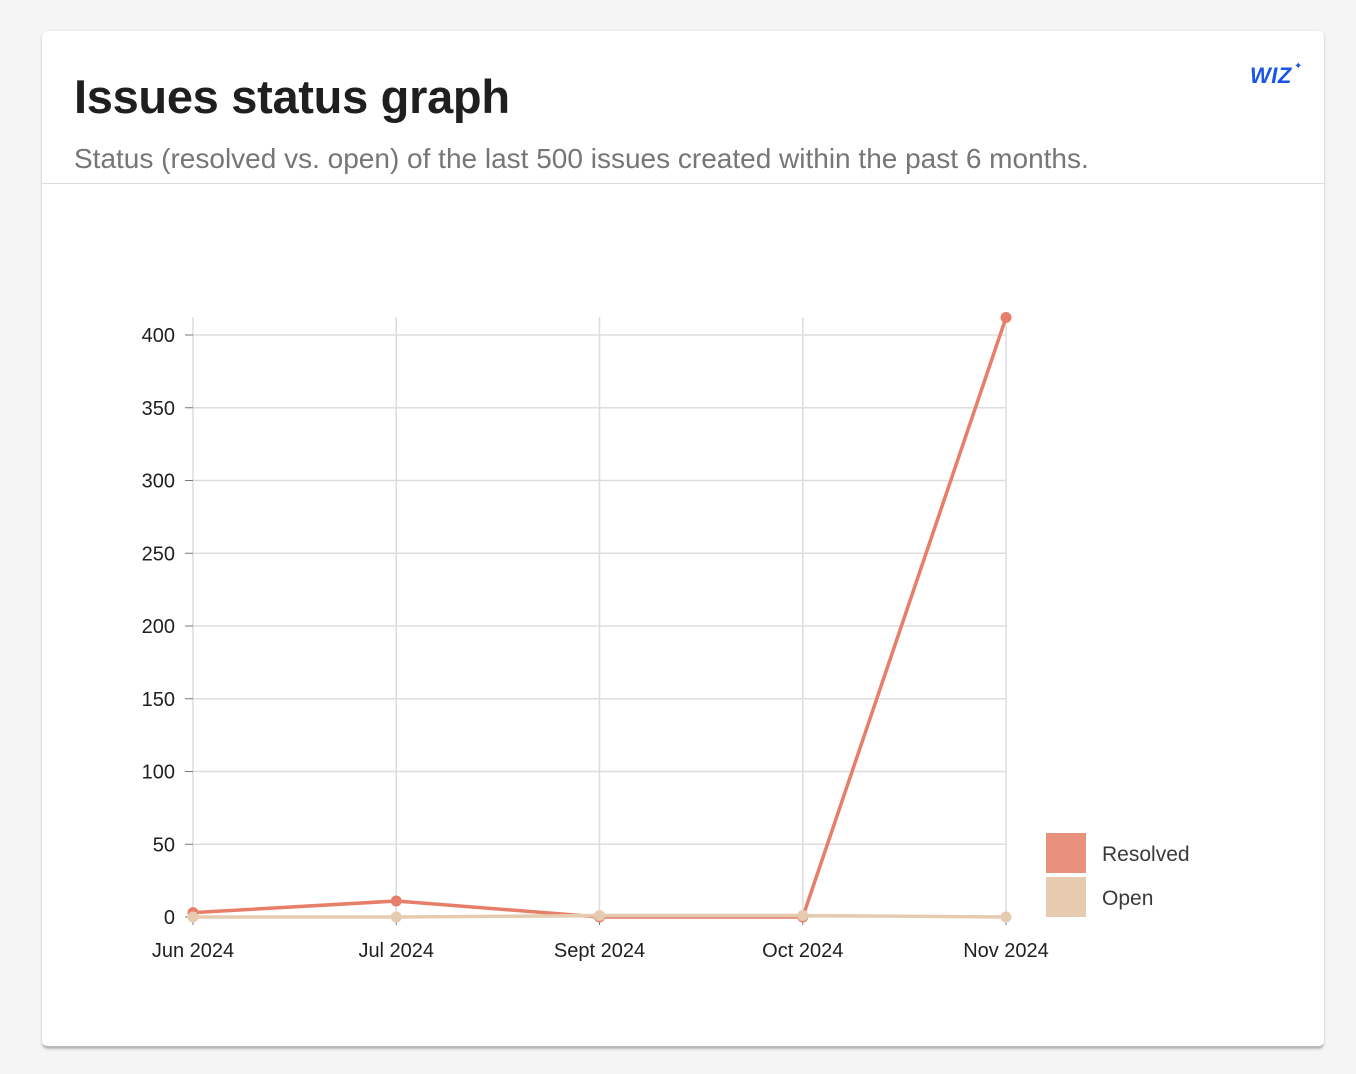 Image resolution: width=1356 pixels, height=1074 pixels. What do you see at coordinates (1006, 951) in the screenshot?
I see `x-tick-label: Nov 2024` at bounding box center [1006, 951].